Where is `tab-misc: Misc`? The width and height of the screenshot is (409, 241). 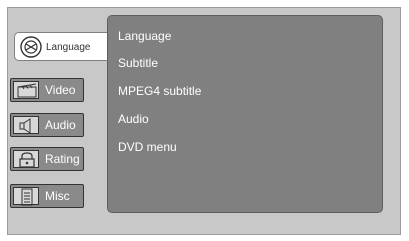
tab-misc: Misc is located at coordinates (47, 196).